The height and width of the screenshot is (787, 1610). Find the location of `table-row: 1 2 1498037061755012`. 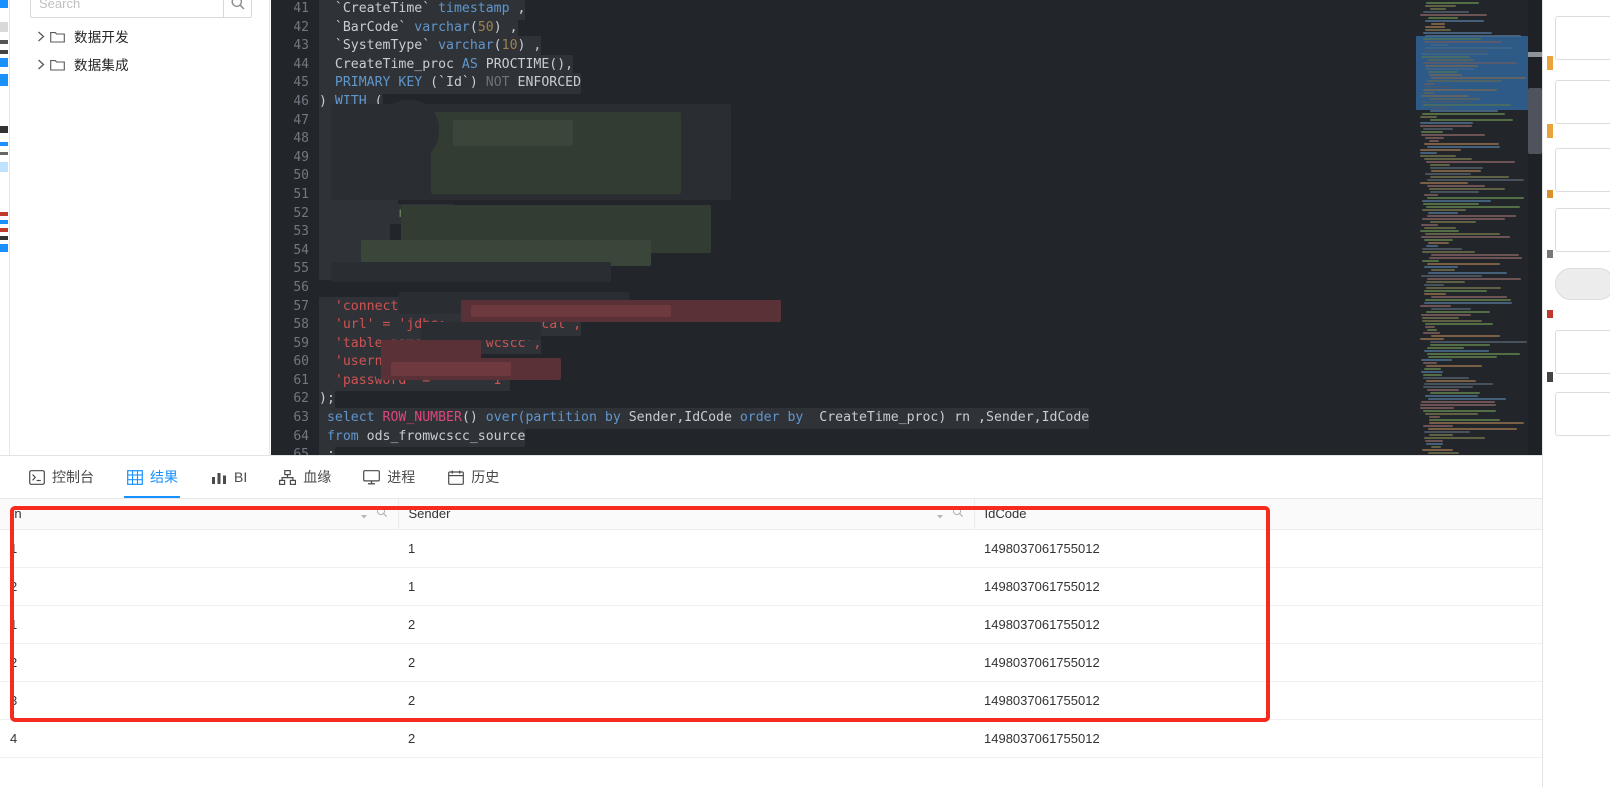

table-row: 1 2 1498037061755012 is located at coordinates (771, 624).